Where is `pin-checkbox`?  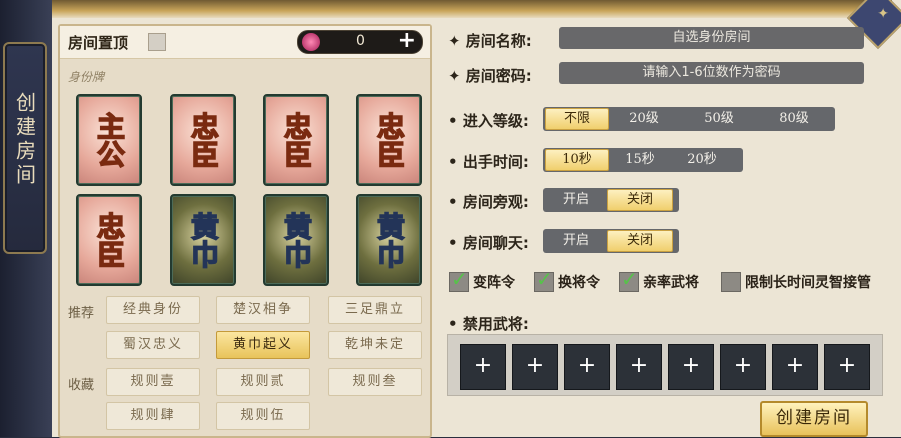 pin-checkbox is located at coordinates (157, 42).